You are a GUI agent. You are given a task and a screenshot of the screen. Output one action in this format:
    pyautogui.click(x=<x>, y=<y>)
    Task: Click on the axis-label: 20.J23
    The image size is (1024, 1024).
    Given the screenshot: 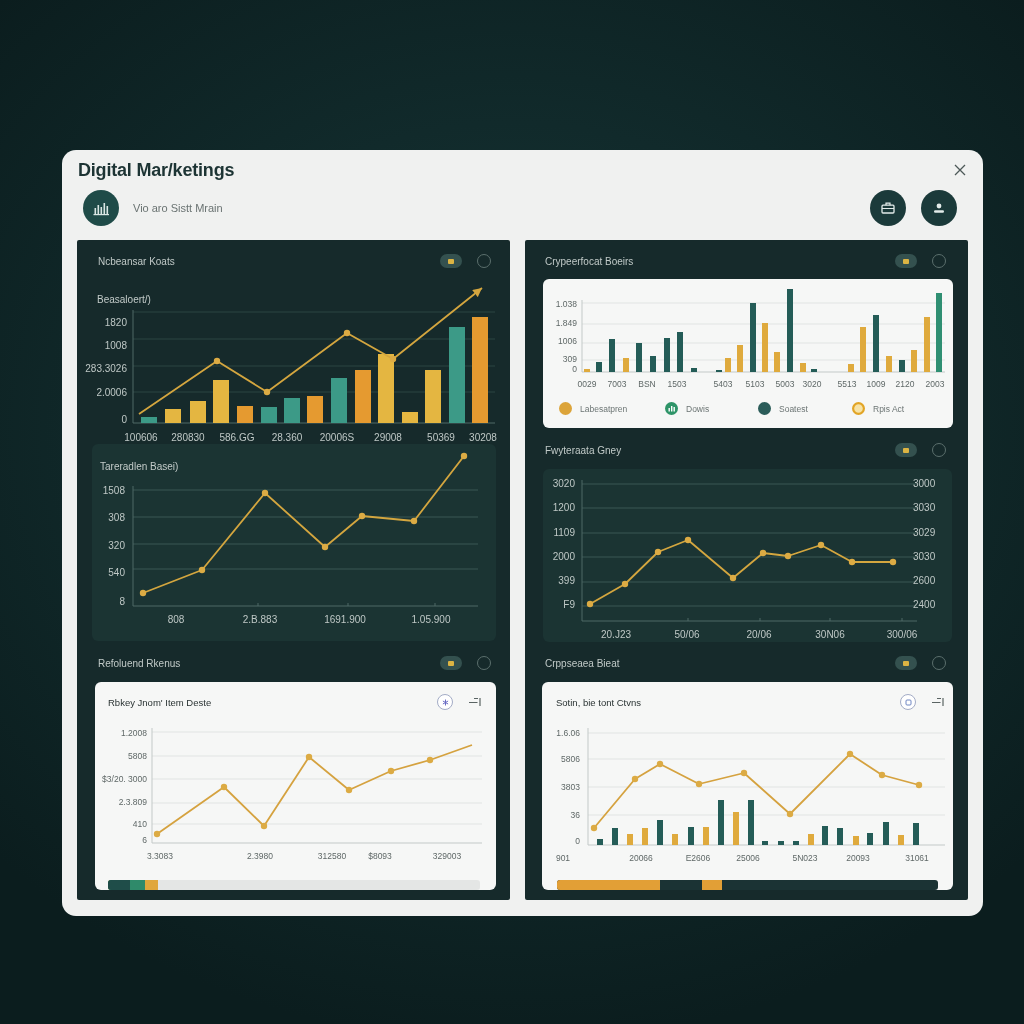 What is the action you would take?
    pyautogui.click(x=616, y=634)
    